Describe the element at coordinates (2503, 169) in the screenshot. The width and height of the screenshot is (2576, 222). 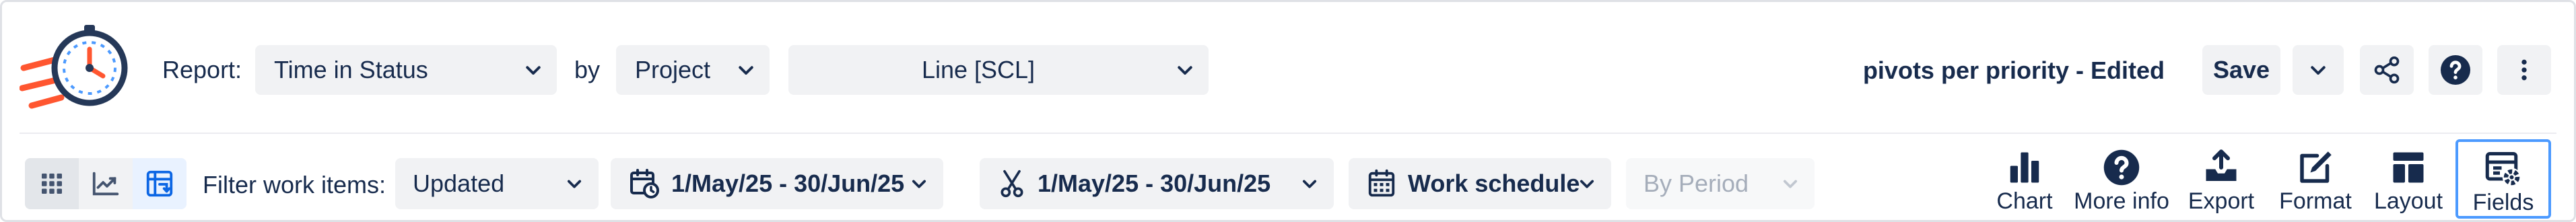
I see `fields-settings-icon` at that location.